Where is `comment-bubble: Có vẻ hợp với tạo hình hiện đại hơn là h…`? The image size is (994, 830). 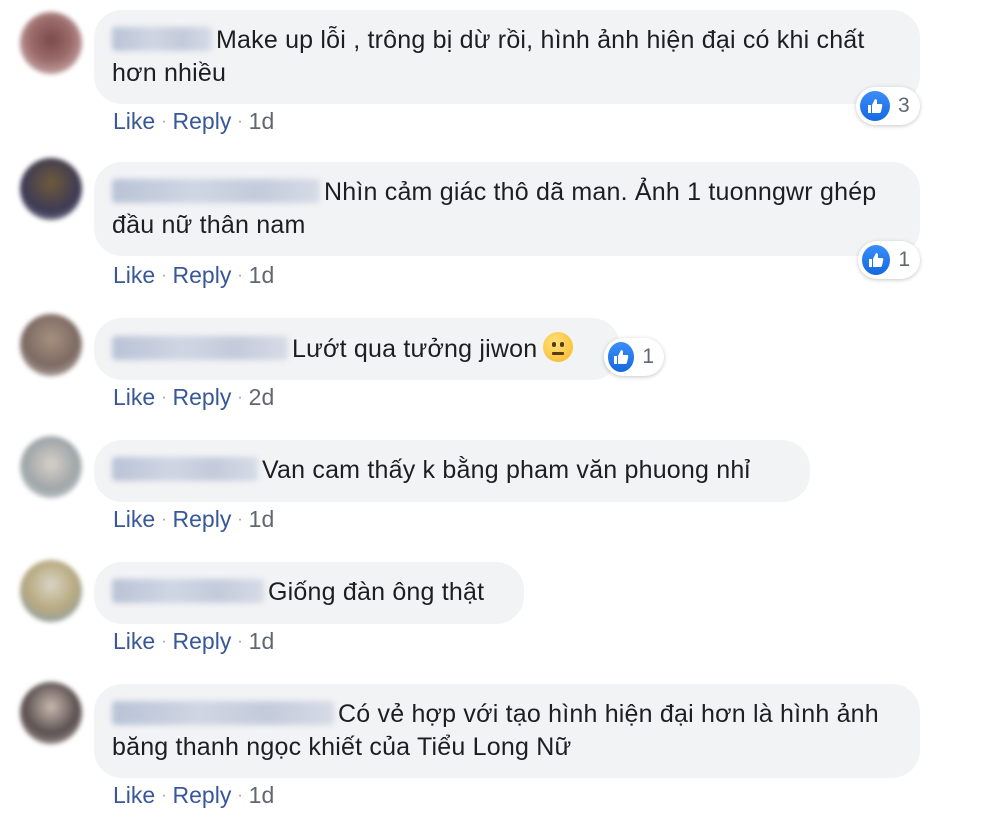
comment-bubble: Có vẻ hợp với tạo hình hiện đại hơn là h… is located at coordinates (507, 731).